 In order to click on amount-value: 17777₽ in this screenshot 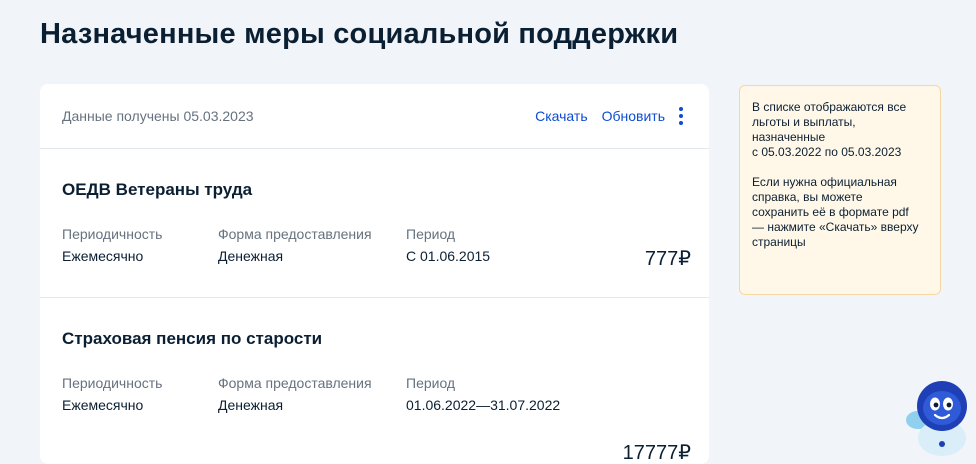, I will do `click(656, 453)`.